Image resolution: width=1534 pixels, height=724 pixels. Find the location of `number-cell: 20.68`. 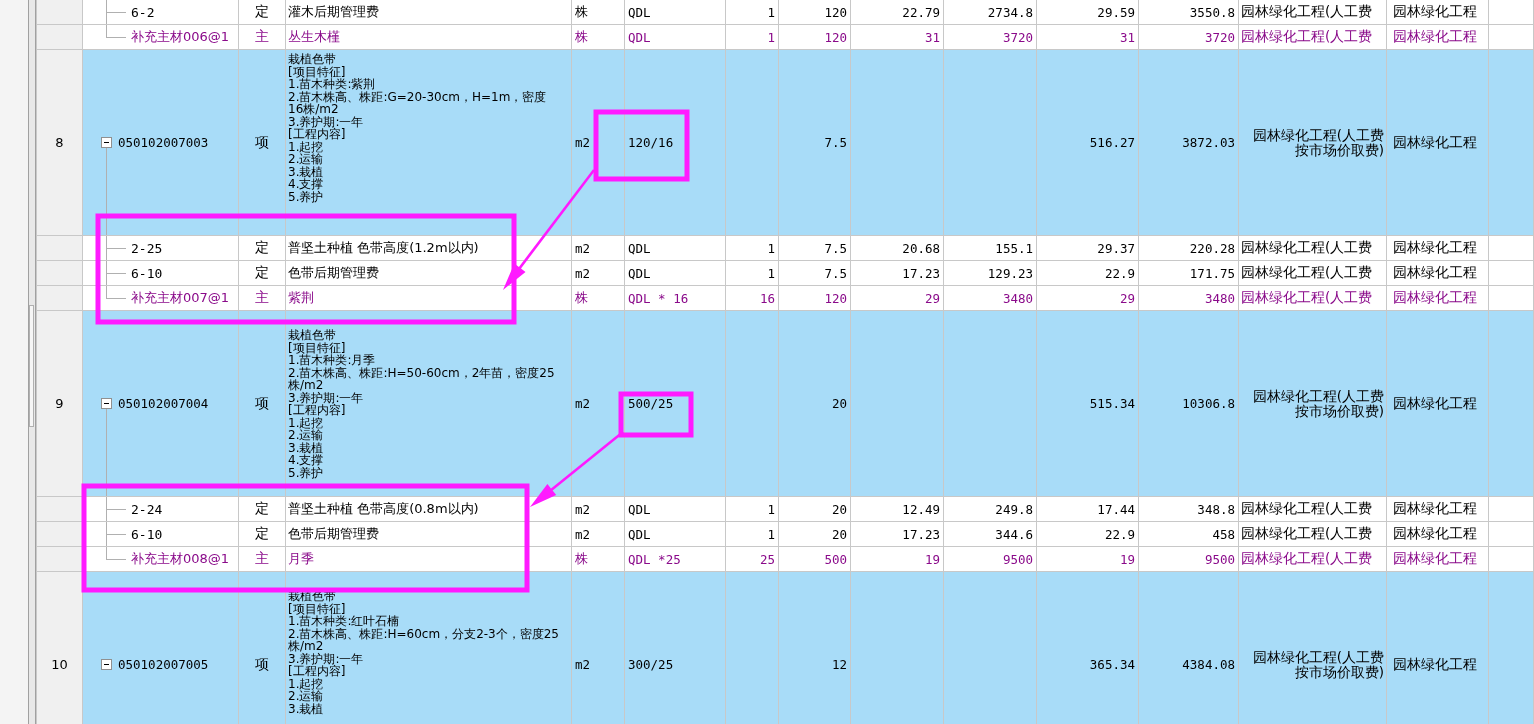

number-cell: 20.68 is located at coordinates (897, 248).